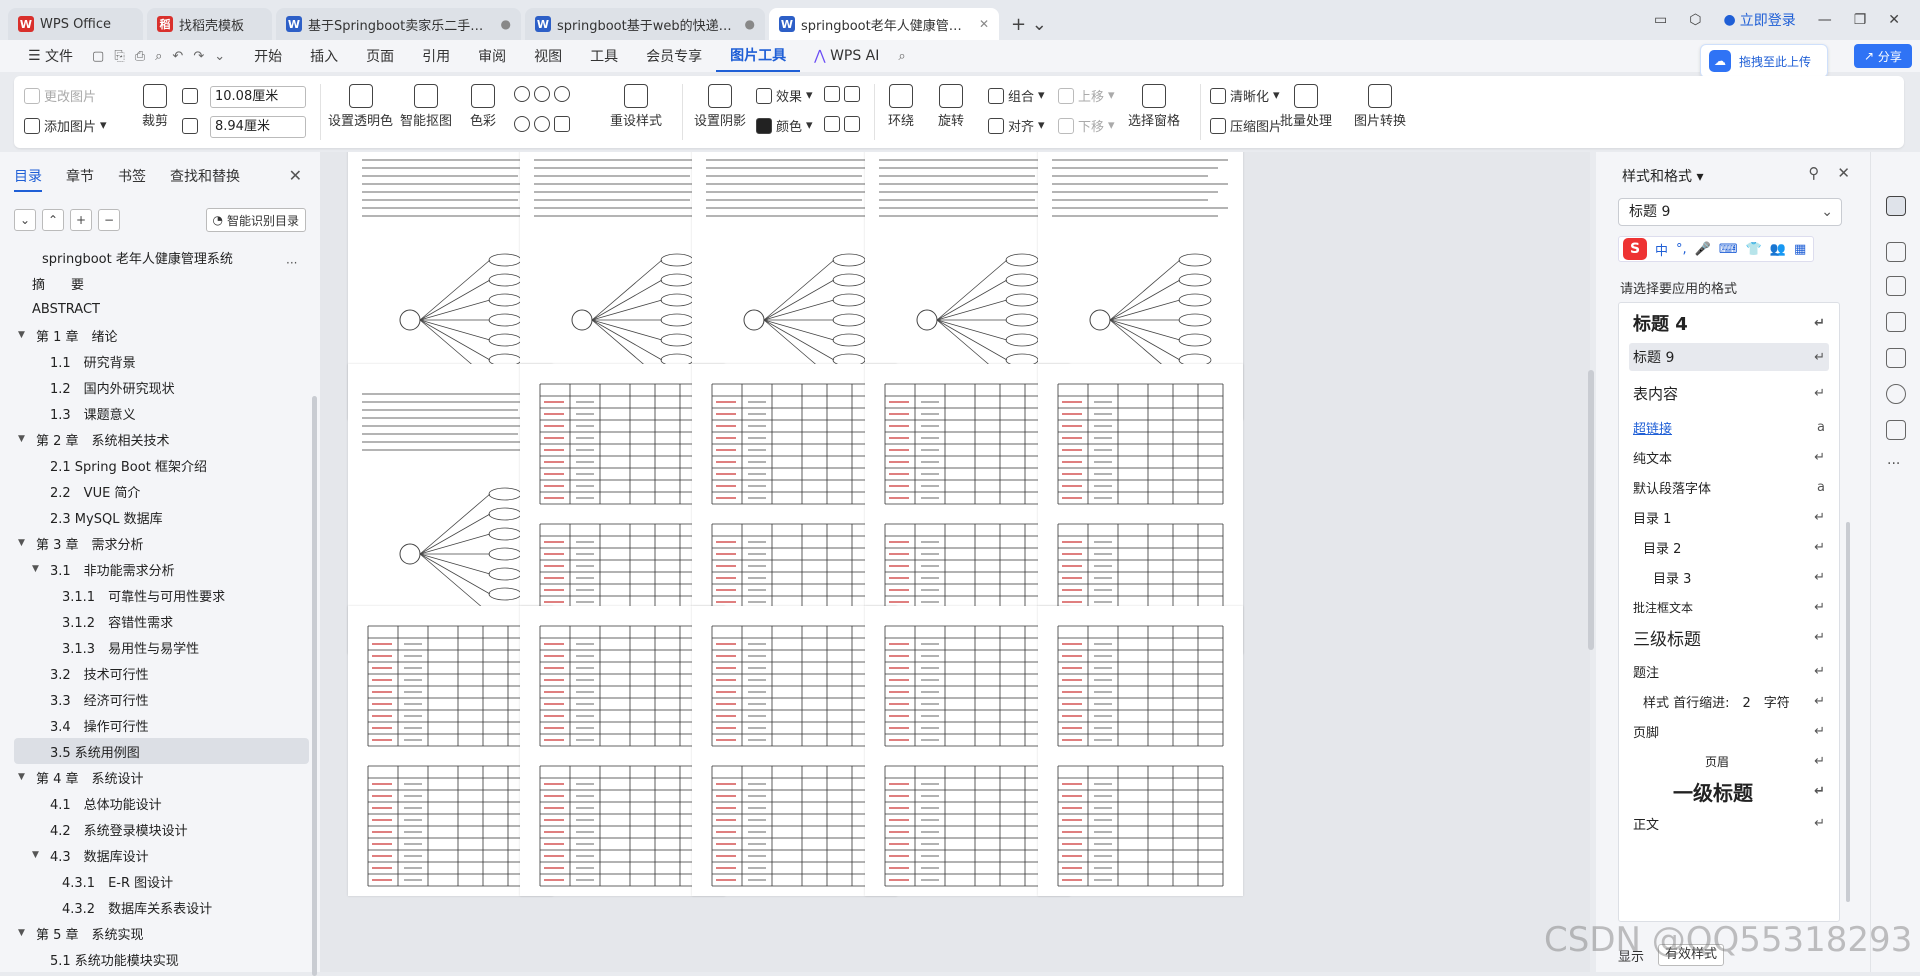 This screenshot has width=1920, height=976. I want to click on convert-button: 图片转换, so click(1380, 106).